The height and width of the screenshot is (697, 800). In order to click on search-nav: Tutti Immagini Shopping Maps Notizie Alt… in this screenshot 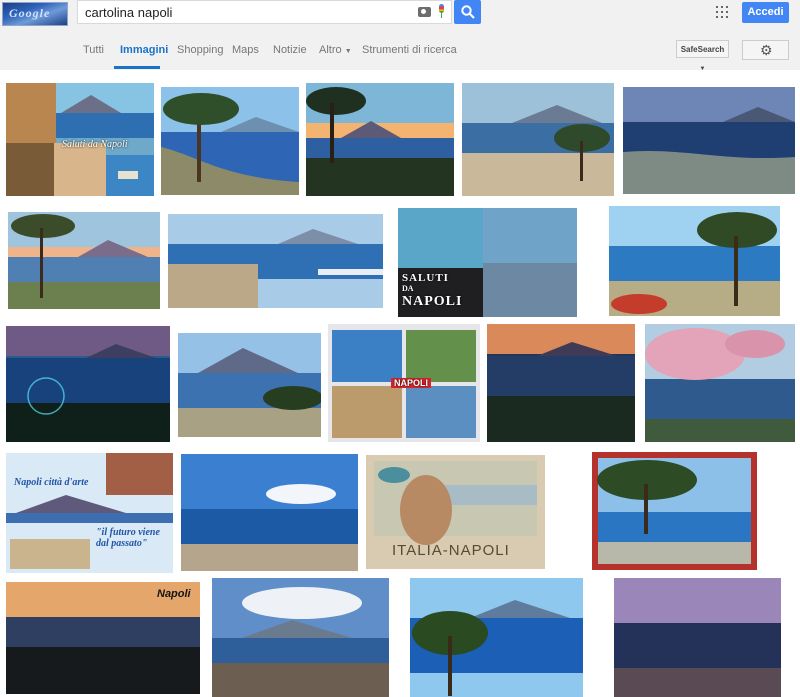, I will do `click(400, 53)`.